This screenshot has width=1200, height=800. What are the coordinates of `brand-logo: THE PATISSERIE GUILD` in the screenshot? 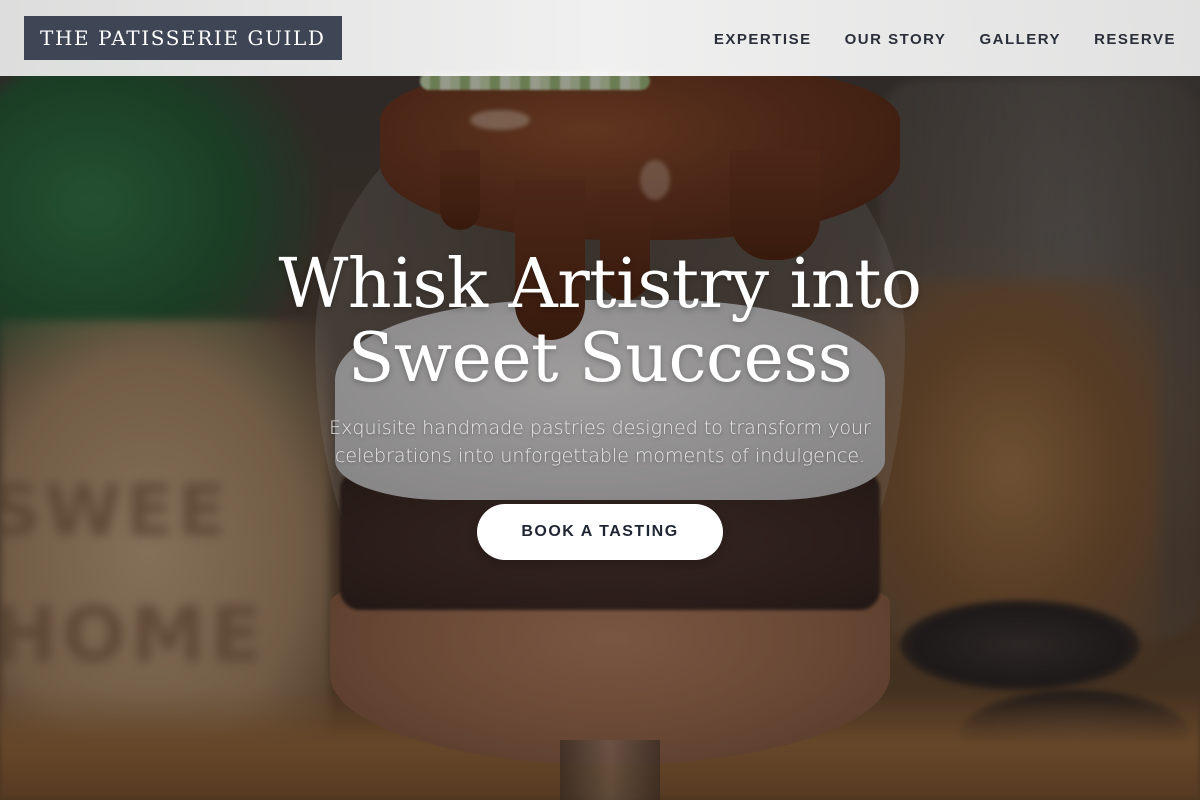 It's located at (183, 38).